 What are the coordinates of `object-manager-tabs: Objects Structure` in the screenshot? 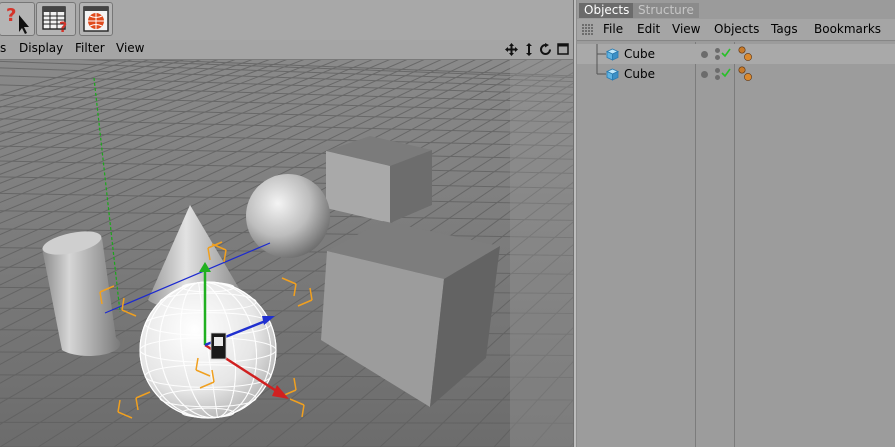 It's located at (736, 9).